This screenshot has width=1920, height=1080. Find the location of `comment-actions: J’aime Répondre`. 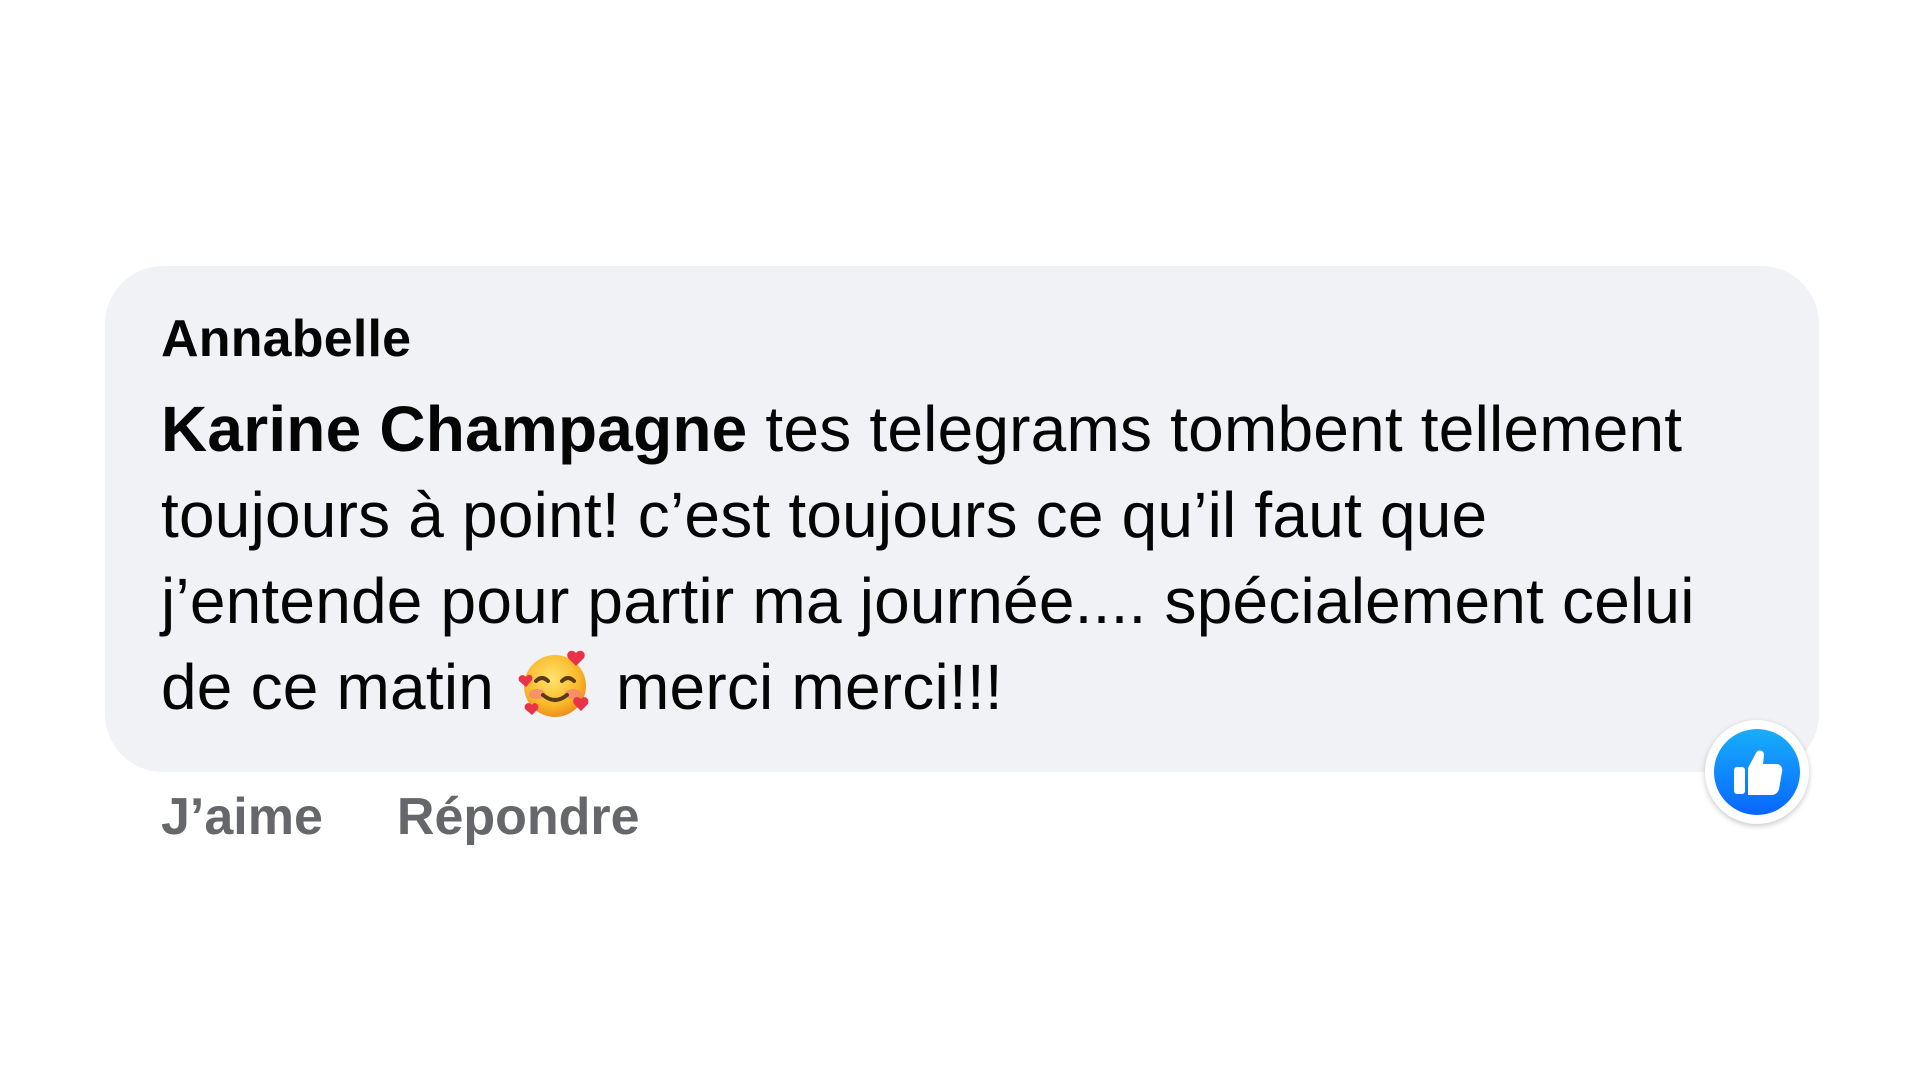

comment-actions: J’aime Répondre is located at coordinates (962, 817).